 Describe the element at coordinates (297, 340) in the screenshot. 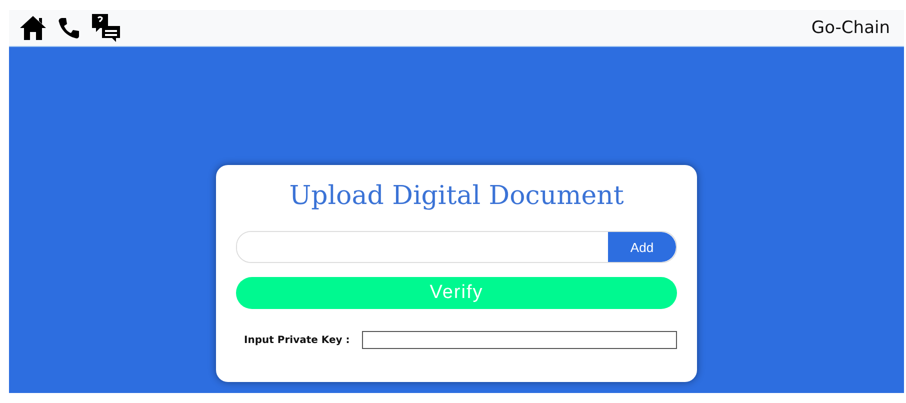

I see `private-key-label: Input Private Key :` at that location.